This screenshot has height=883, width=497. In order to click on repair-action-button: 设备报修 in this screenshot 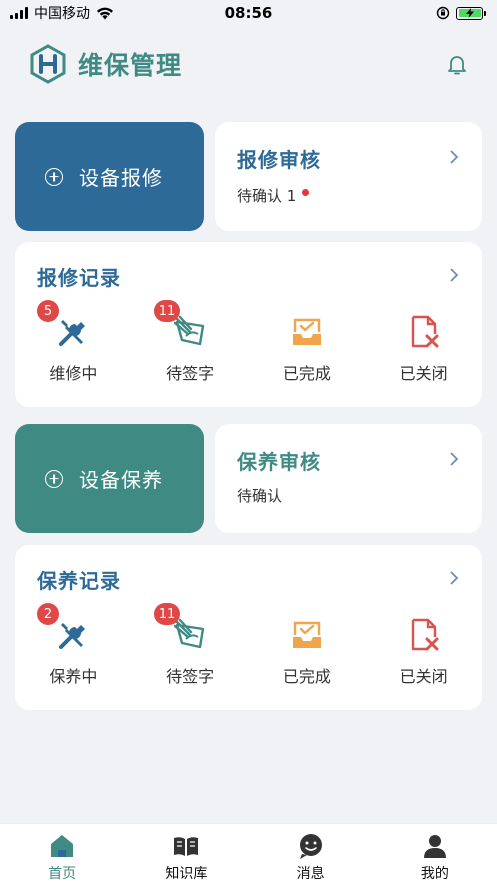, I will do `click(109, 176)`.